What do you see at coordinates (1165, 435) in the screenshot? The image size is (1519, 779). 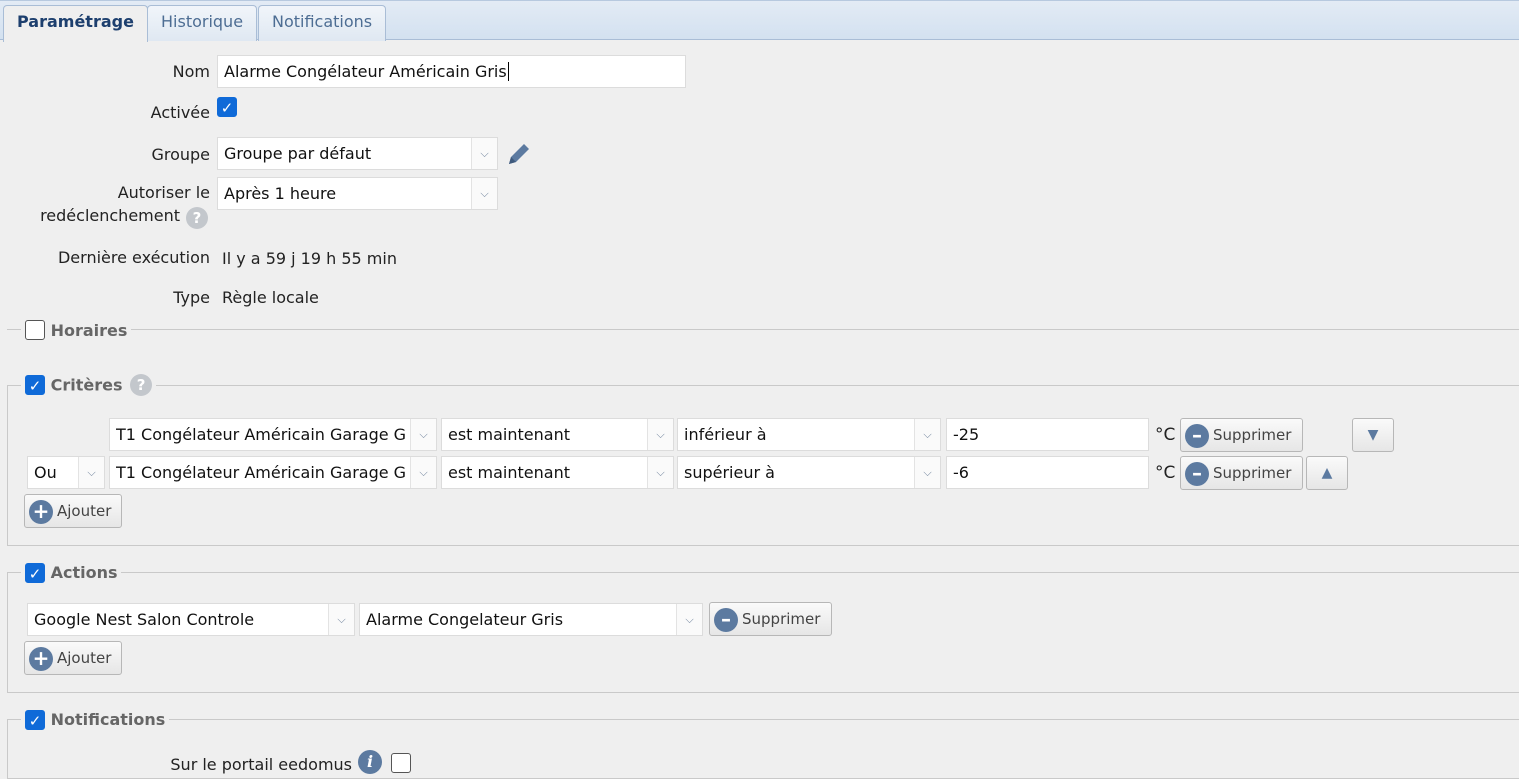 I see `critere-1-unit: °C` at bounding box center [1165, 435].